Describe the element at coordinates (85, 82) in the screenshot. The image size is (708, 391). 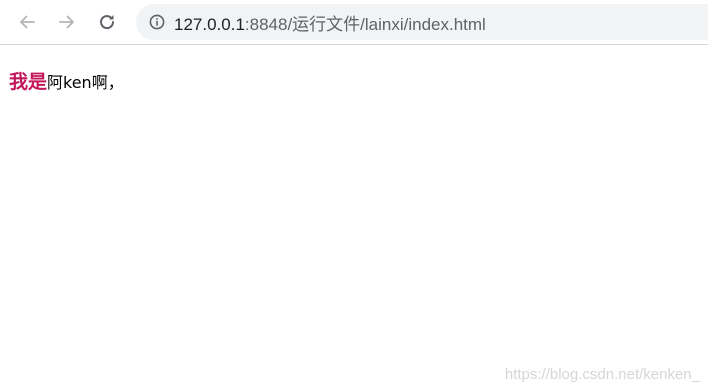
I see `body-text: 阿ken啊，` at that location.